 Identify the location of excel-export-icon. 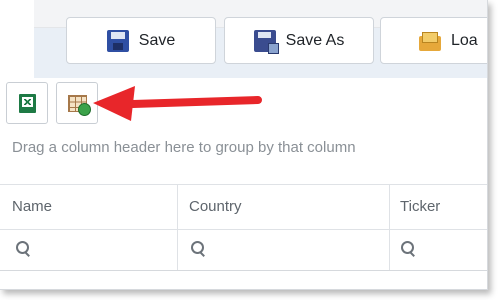
(27, 103).